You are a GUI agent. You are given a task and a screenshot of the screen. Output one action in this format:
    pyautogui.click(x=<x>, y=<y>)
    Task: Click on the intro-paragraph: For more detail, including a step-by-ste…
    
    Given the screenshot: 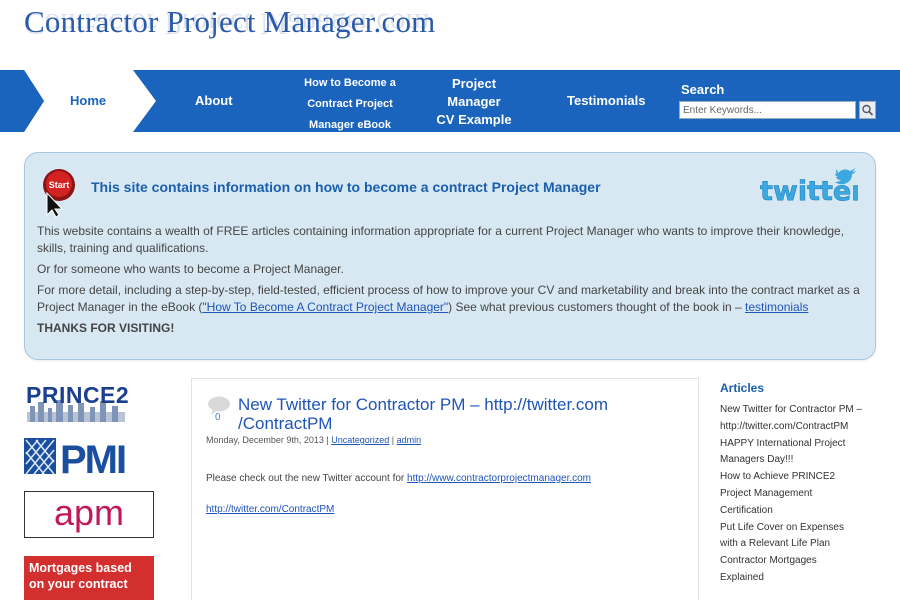 What is the action you would take?
    pyautogui.click(x=452, y=299)
    